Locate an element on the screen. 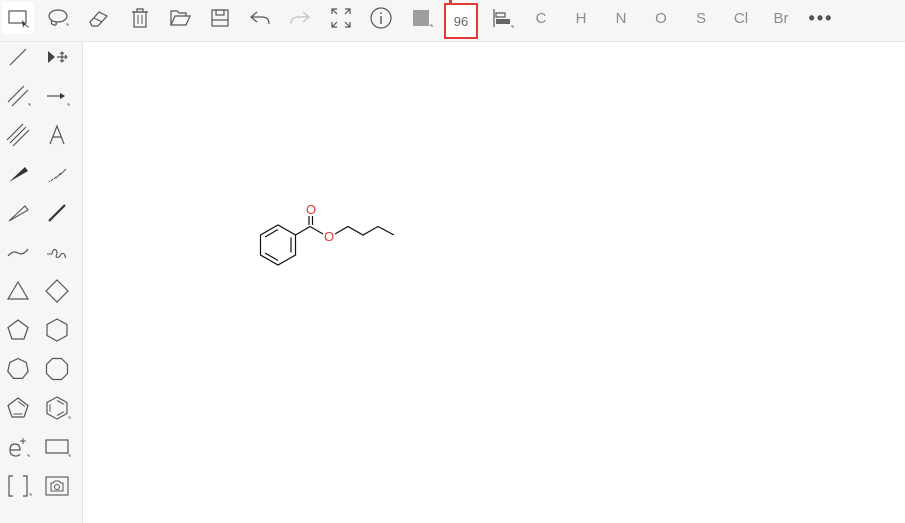 This screenshot has height=523, width=905. octagon-ring-tool is located at coordinates (57, 369).